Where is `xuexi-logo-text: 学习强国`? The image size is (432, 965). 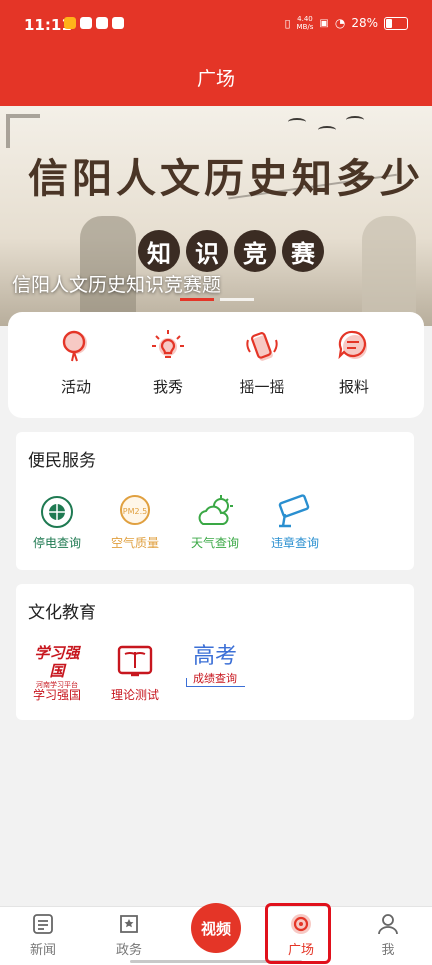
xuexi-logo-text: 学习强国 is located at coordinates (57, 662).